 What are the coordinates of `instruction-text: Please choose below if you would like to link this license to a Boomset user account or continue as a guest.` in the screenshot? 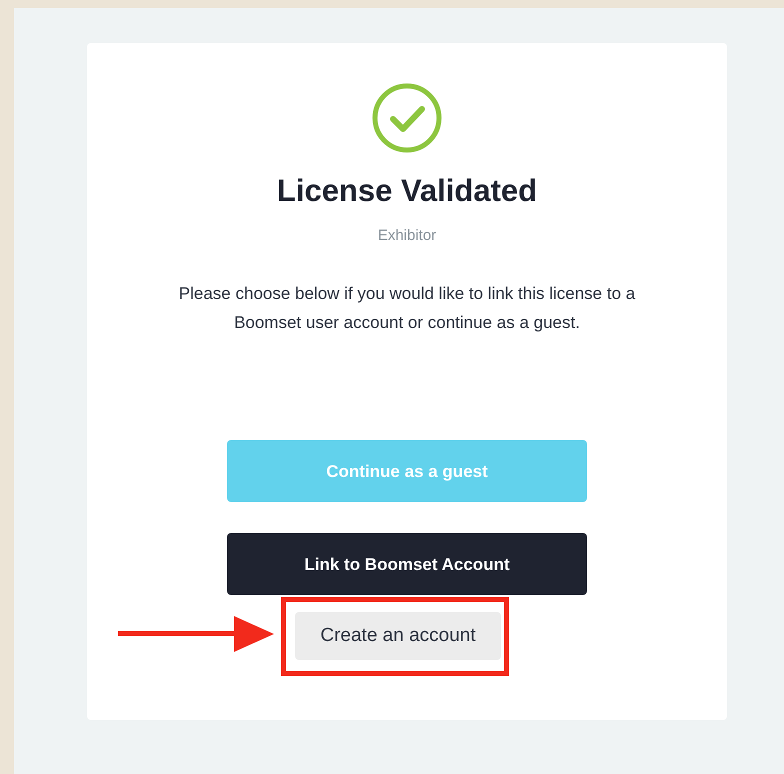 It's located at (407, 308).